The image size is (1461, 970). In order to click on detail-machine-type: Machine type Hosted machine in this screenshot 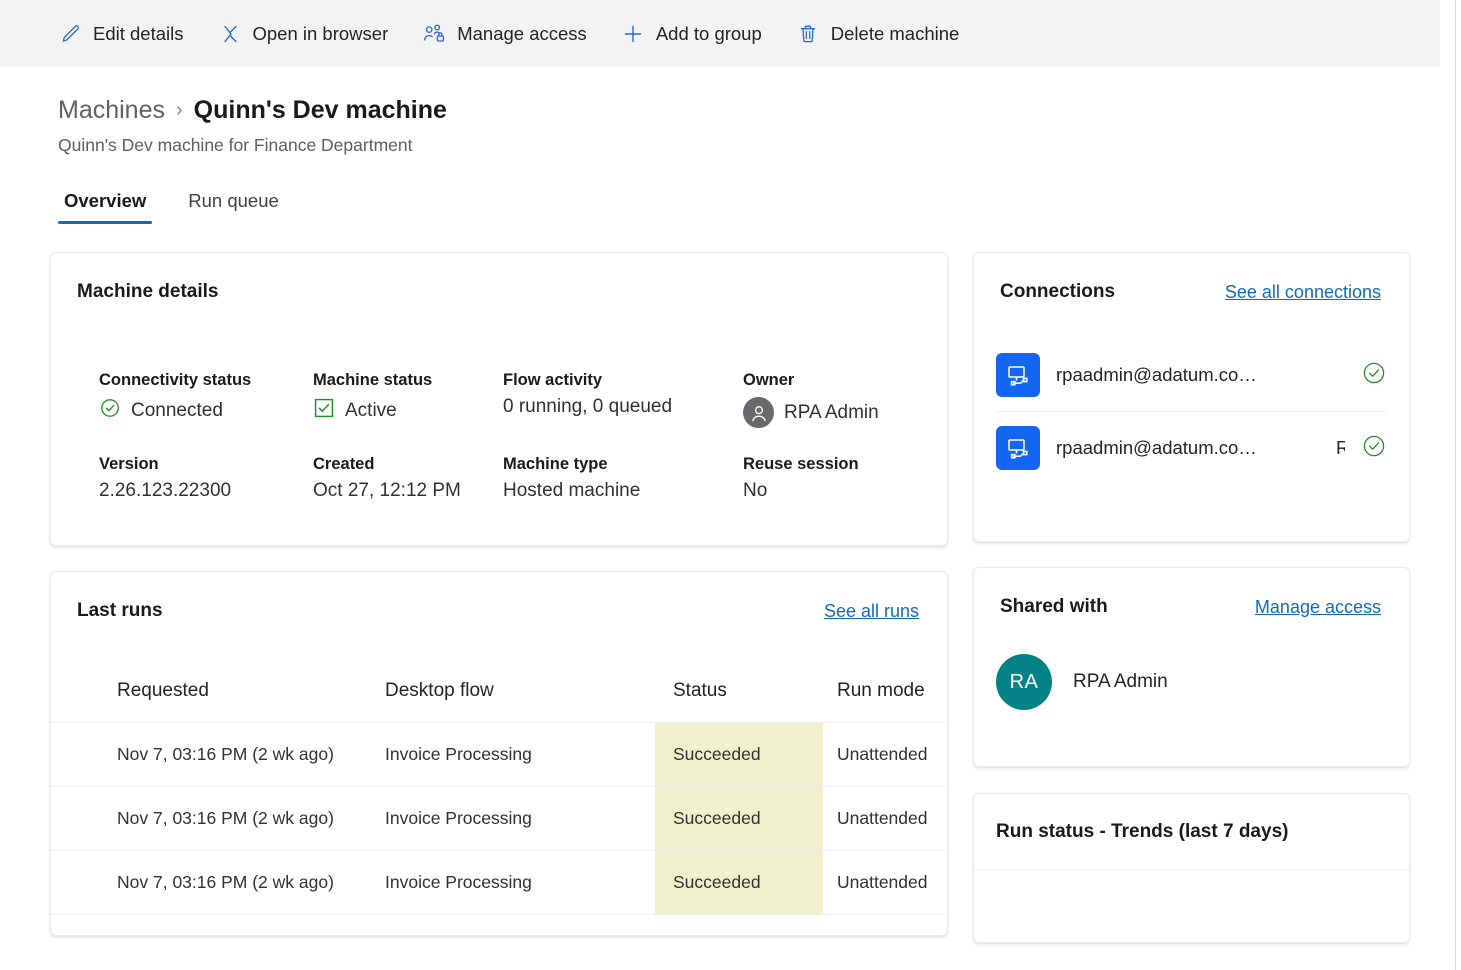, I will do `click(623, 477)`.